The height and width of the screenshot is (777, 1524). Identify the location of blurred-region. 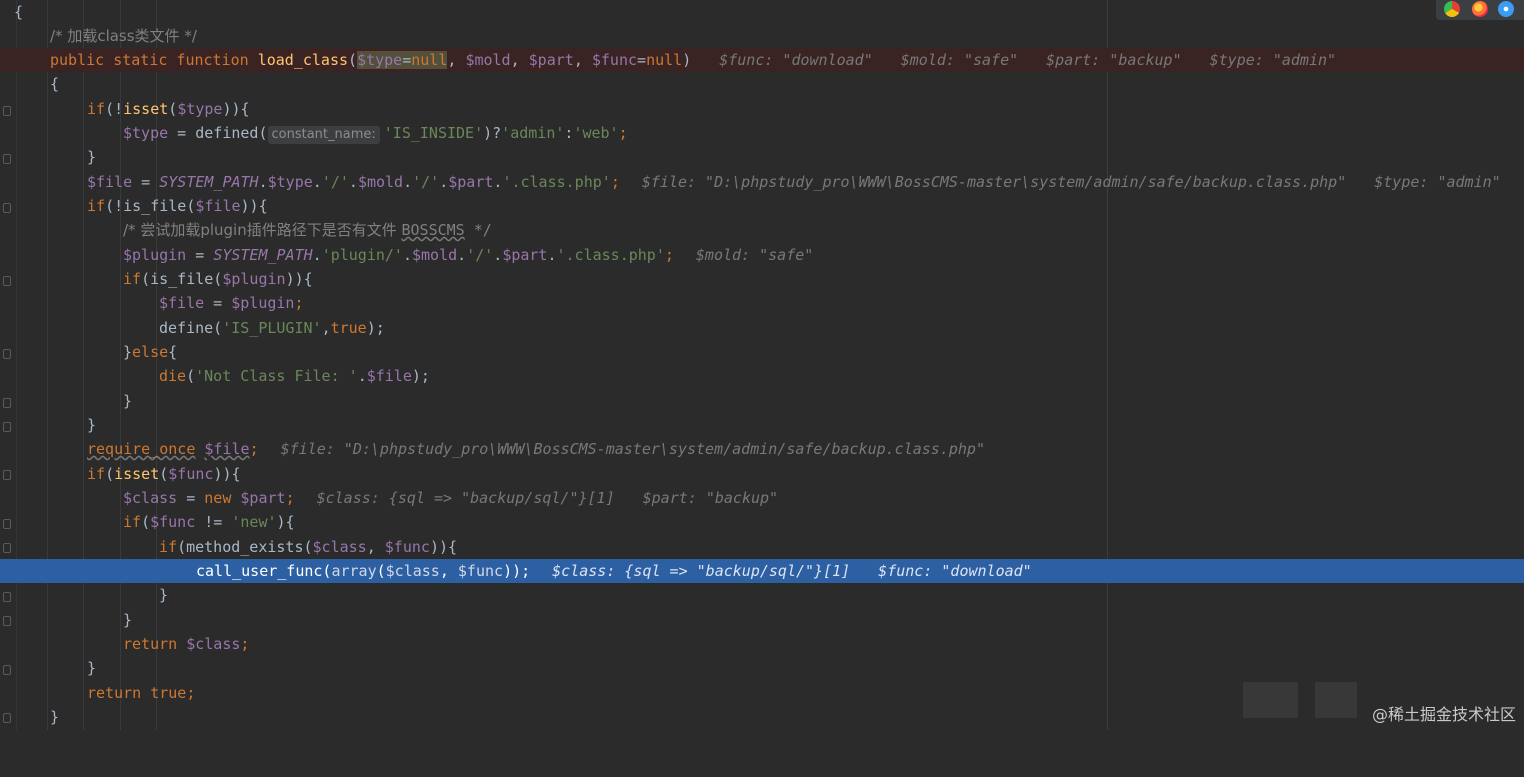
(1336, 700).